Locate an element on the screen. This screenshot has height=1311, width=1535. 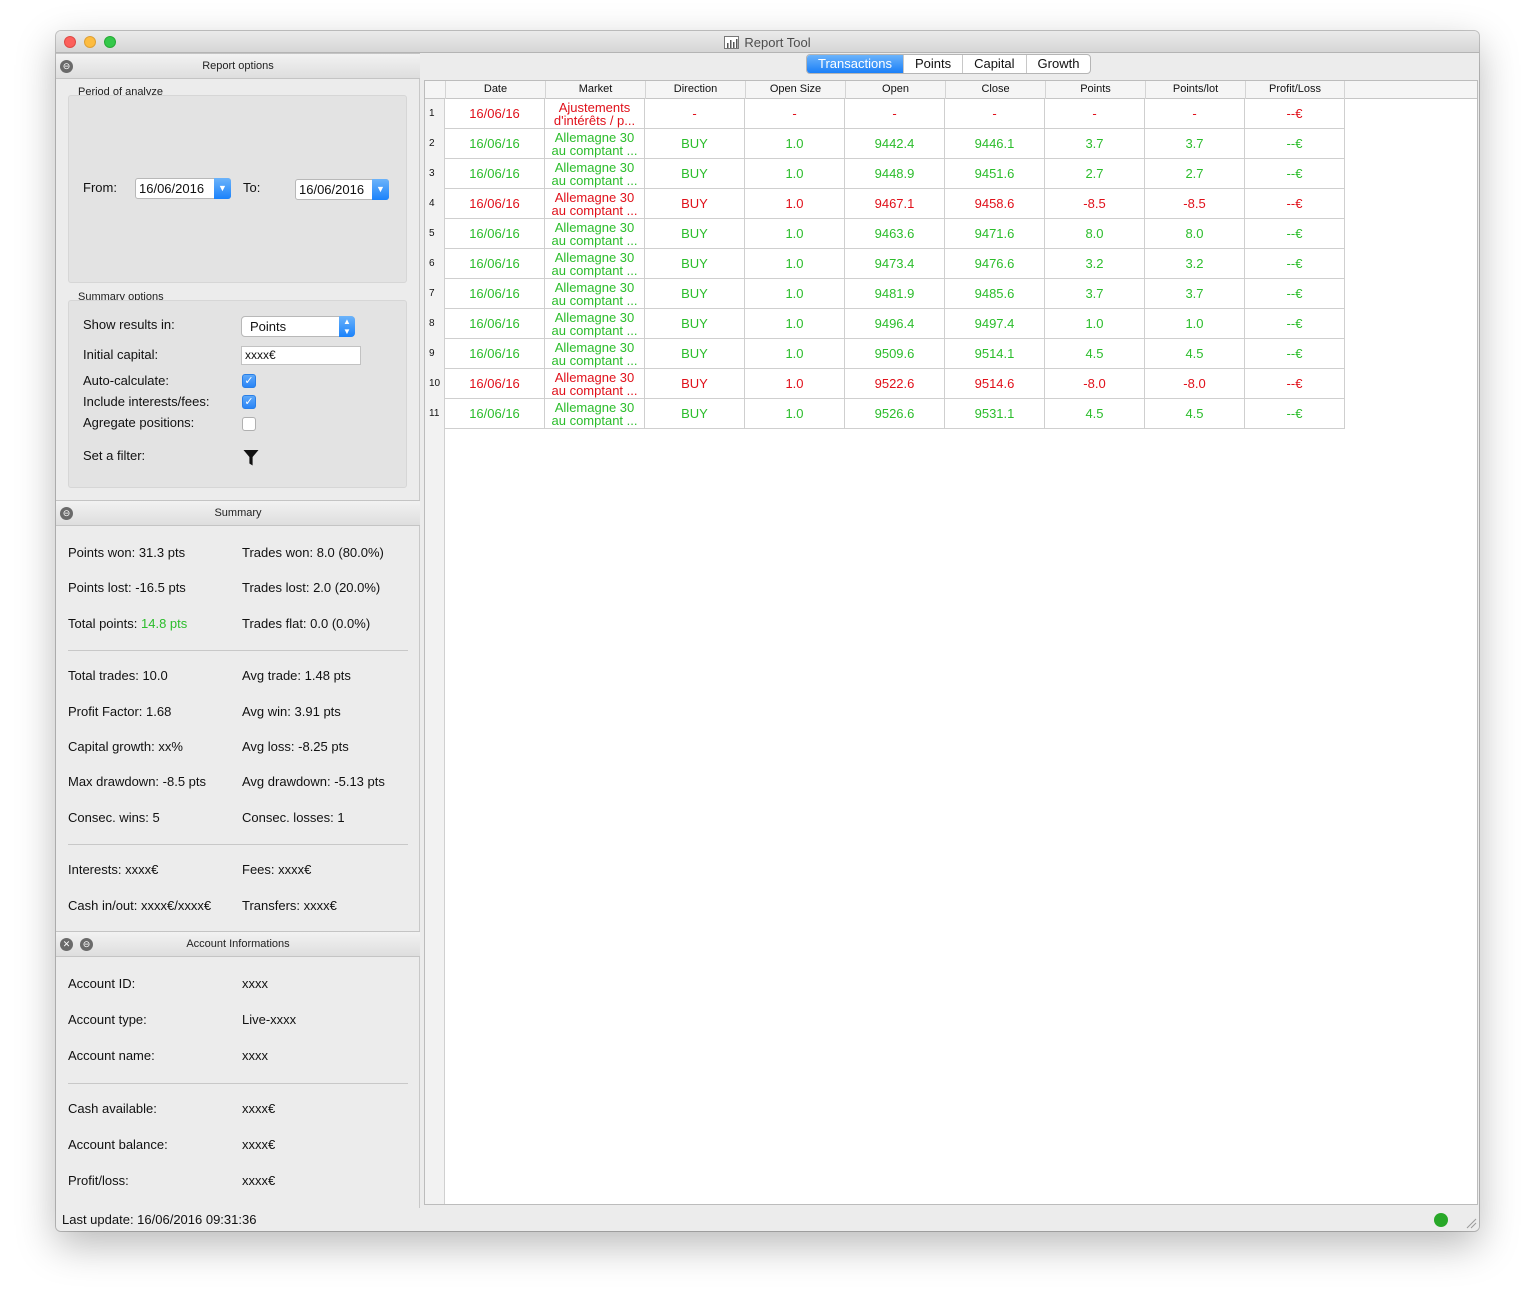
tab-points: Points is located at coordinates (934, 64).